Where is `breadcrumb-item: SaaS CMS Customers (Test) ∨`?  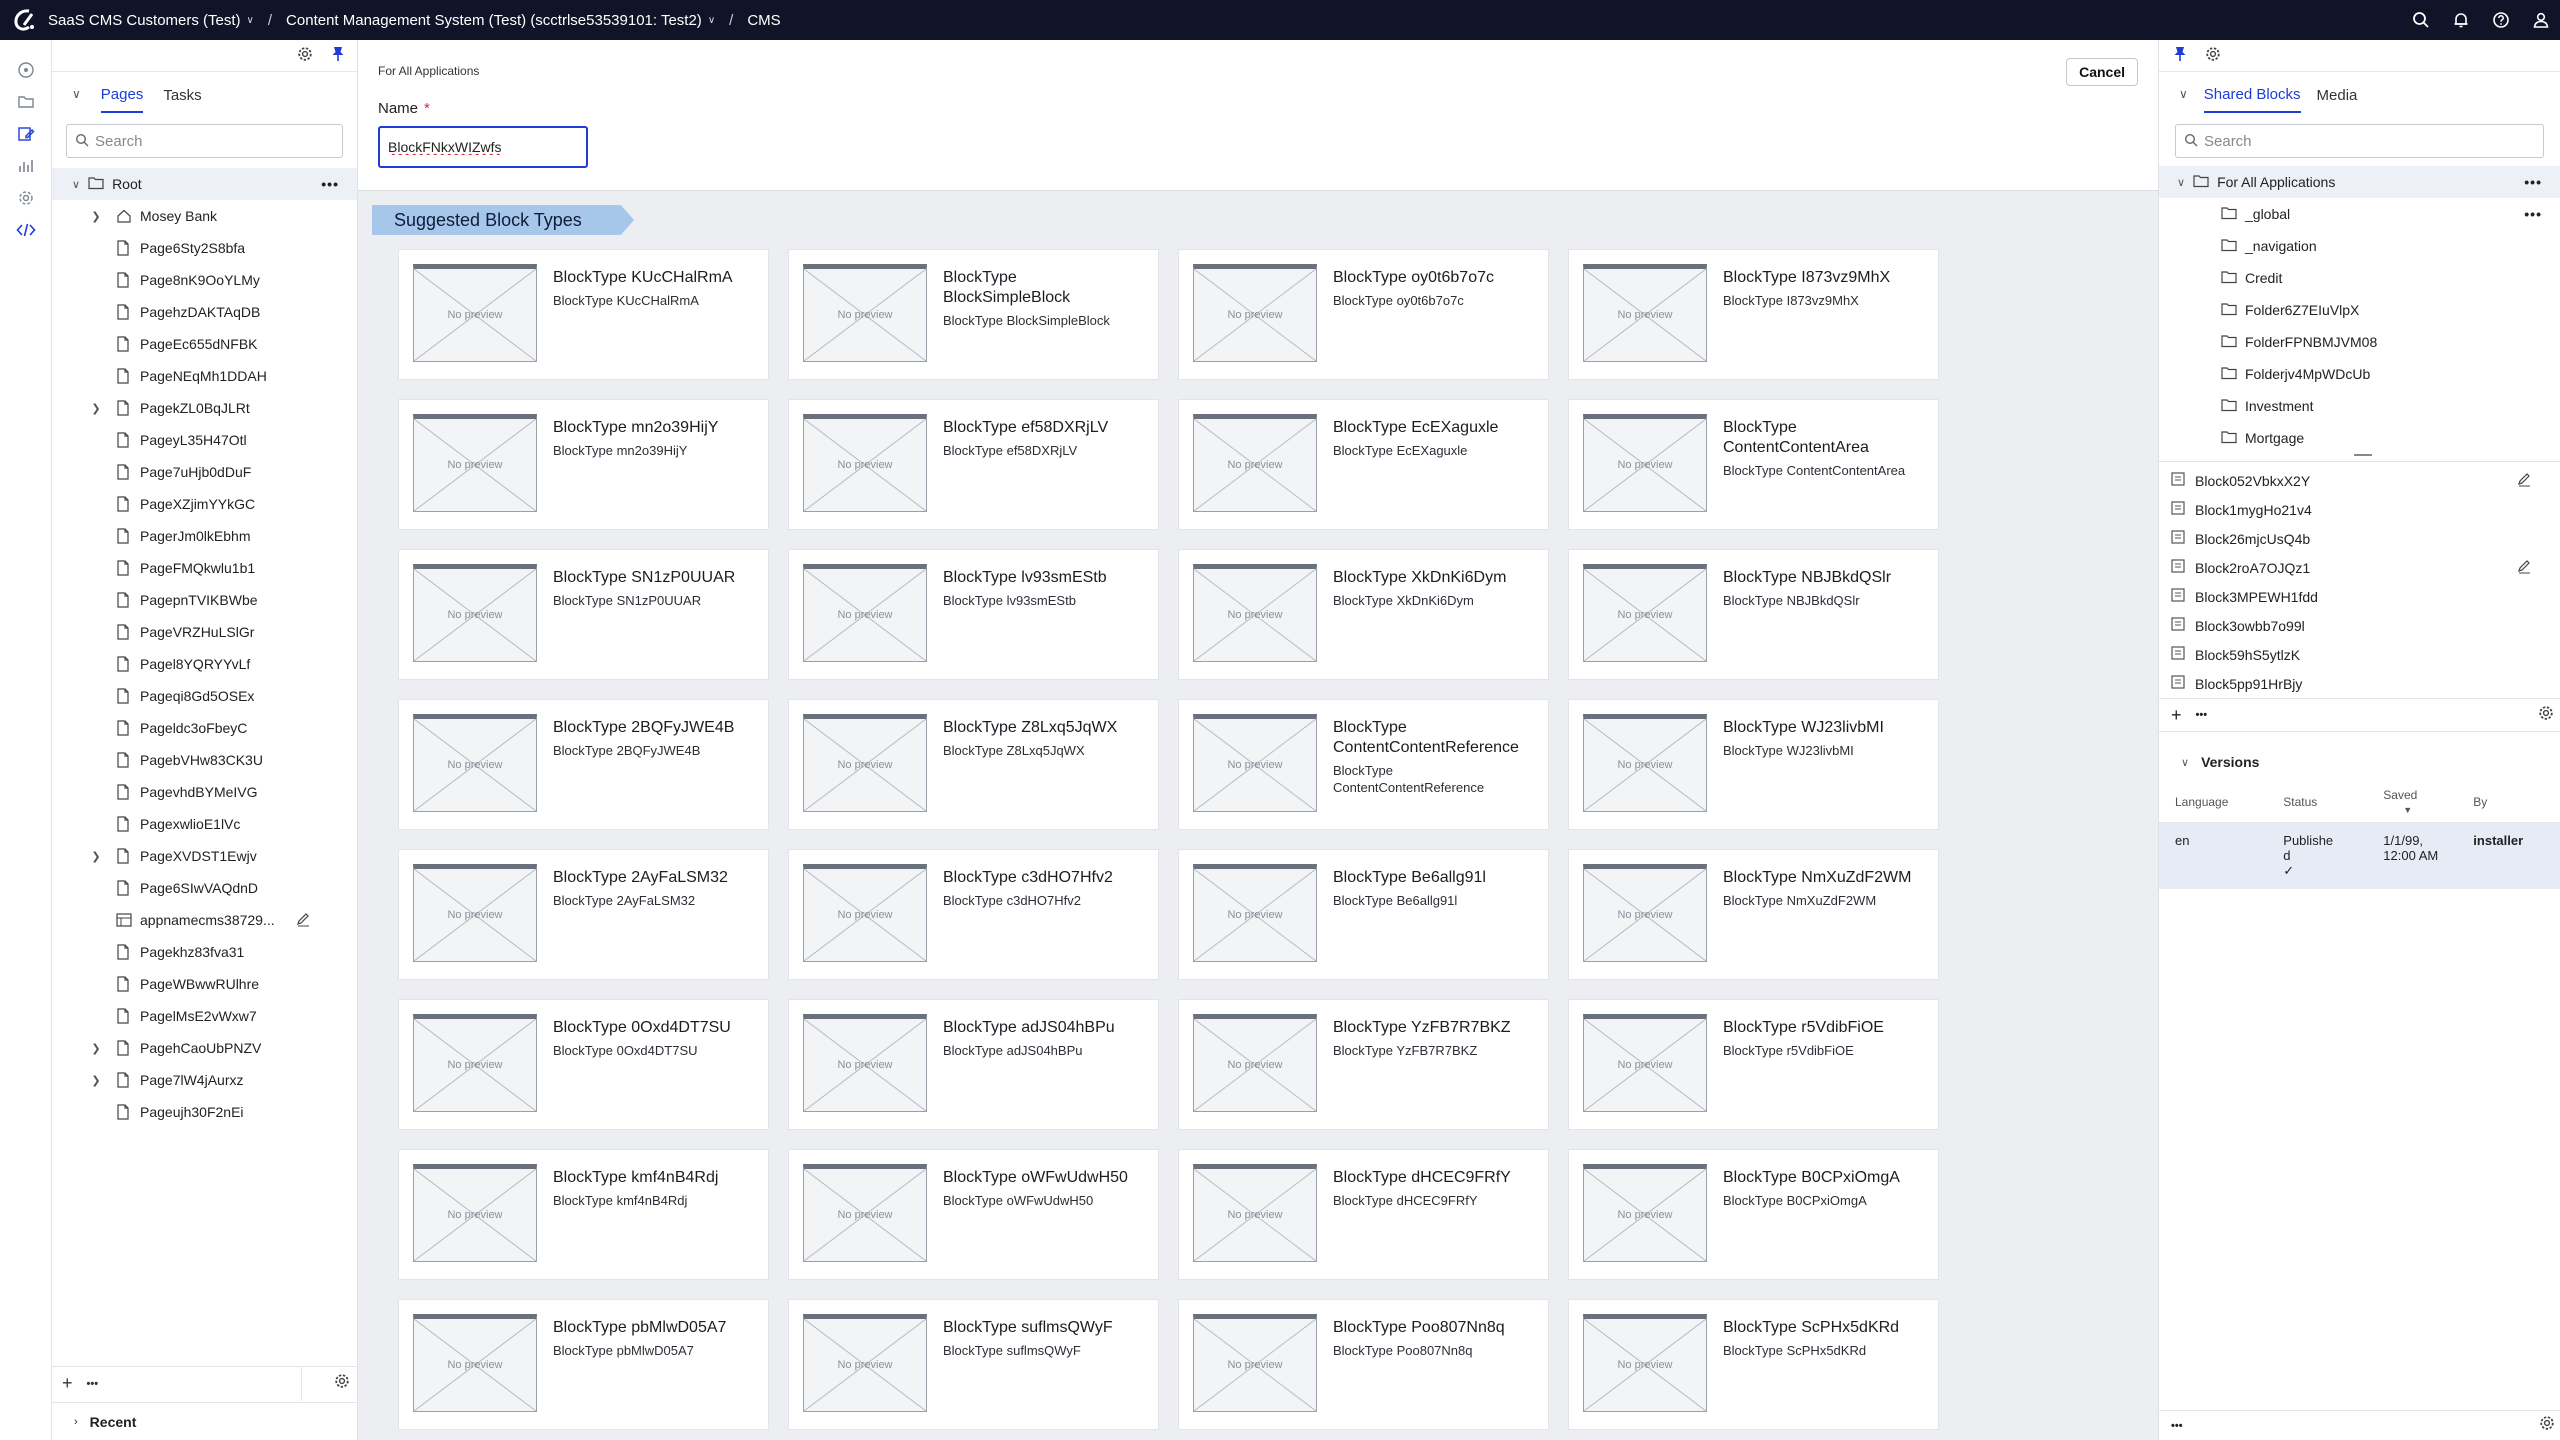 breadcrumb-item: SaaS CMS Customers (Test) ∨ is located at coordinates (151, 20).